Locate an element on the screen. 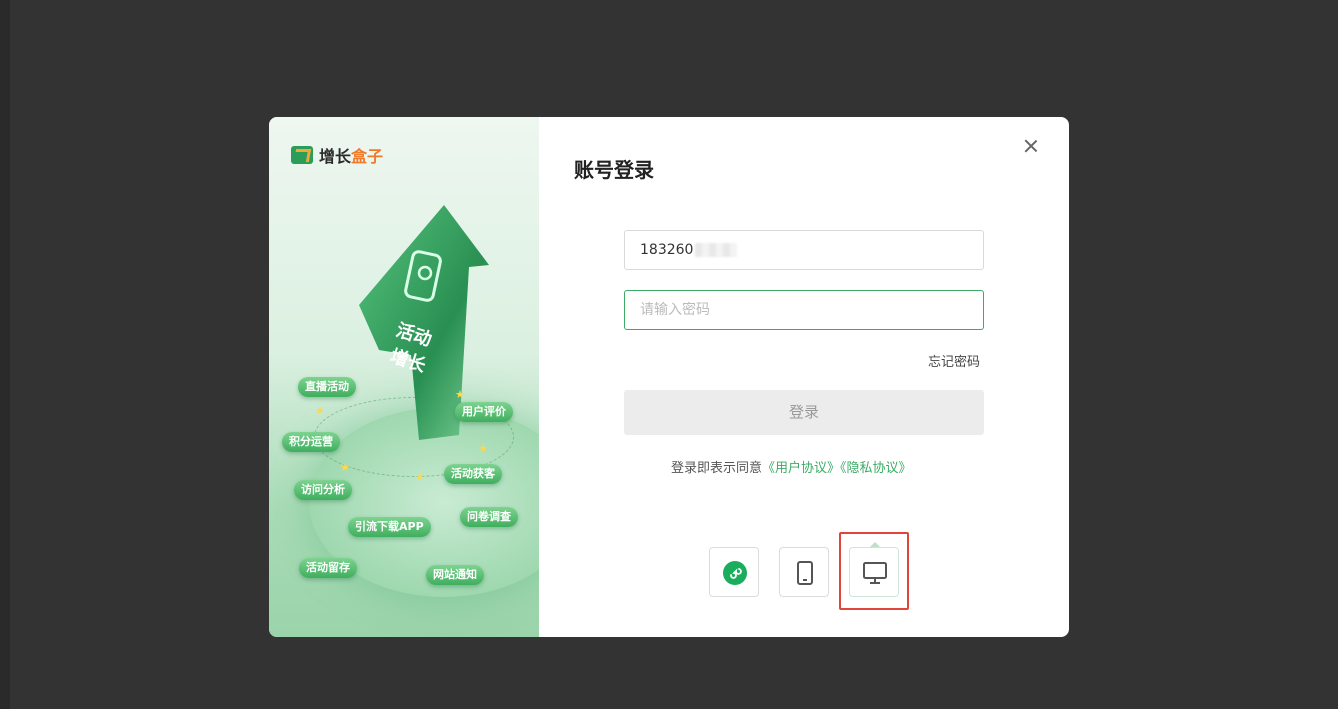  agreement-text: 登录即表示同意《用户协议》《隐私协议》 is located at coordinates (791, 466).